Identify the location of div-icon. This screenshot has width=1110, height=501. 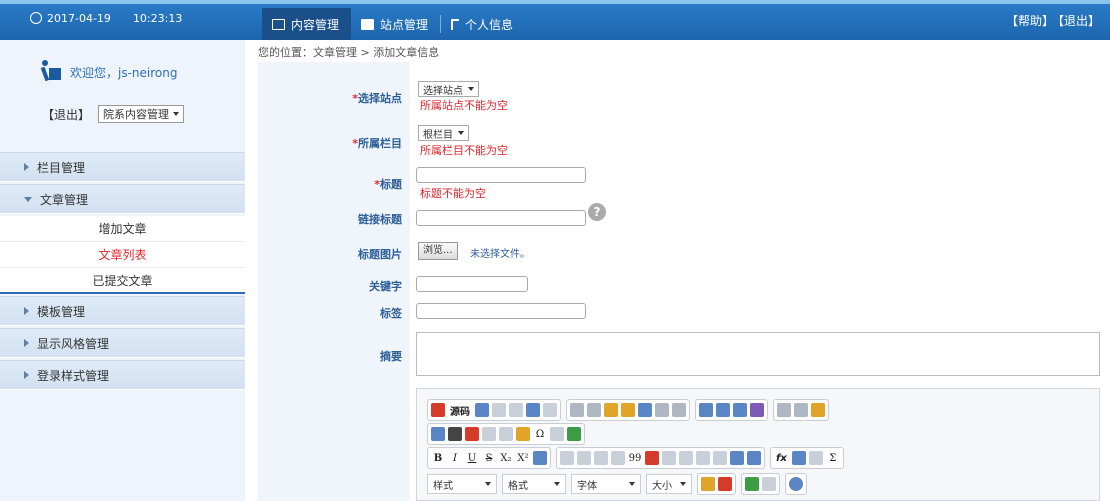
(652, 458).